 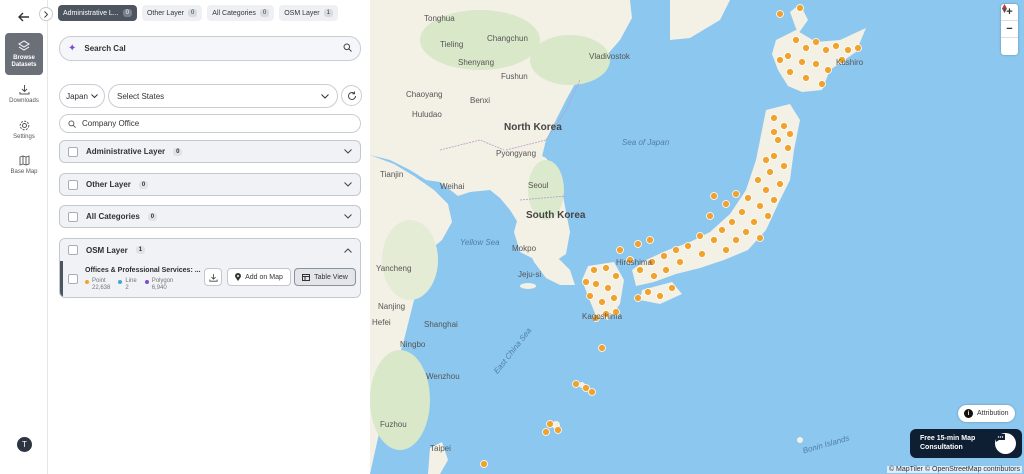 I want to click on refresh-icon, so click(x=351, y=95).